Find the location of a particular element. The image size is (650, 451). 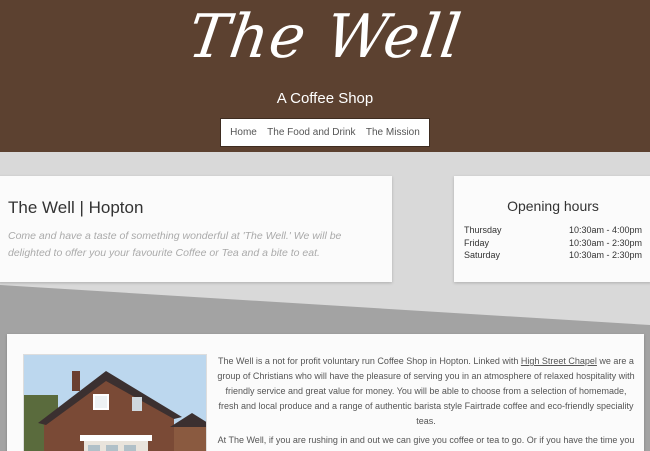

nav-home: Home is located at coordinates (243, 132).